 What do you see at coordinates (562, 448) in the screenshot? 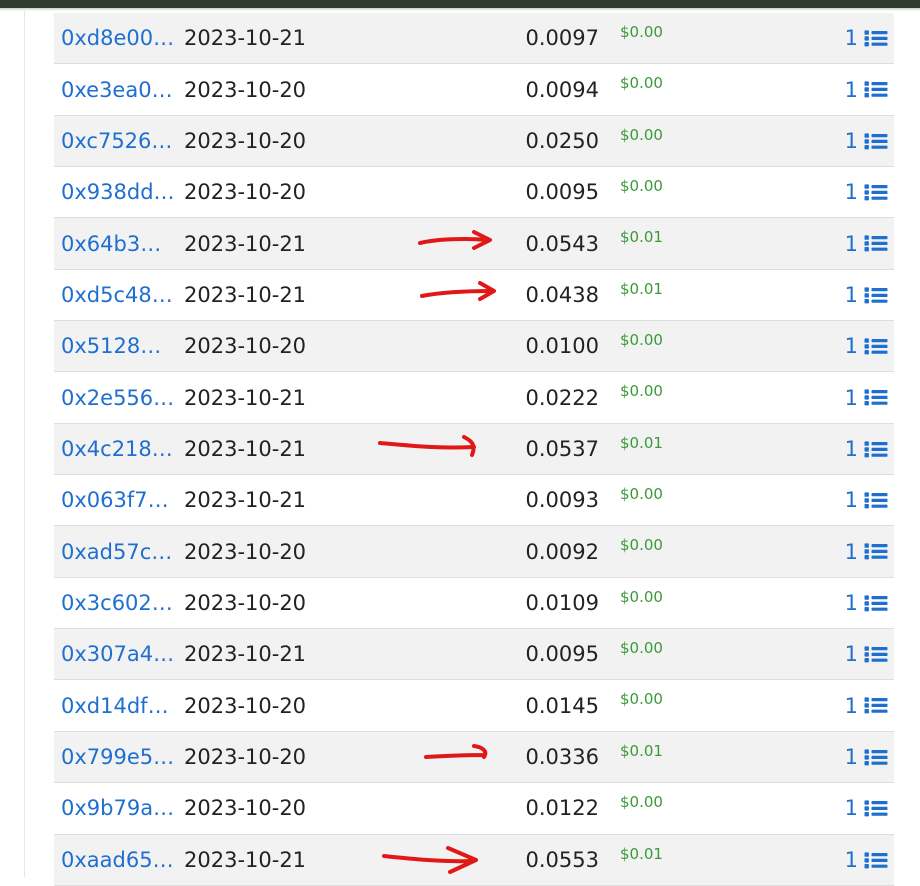
I see `tx-amount: 0.0537` at bounding box center [562, 448].